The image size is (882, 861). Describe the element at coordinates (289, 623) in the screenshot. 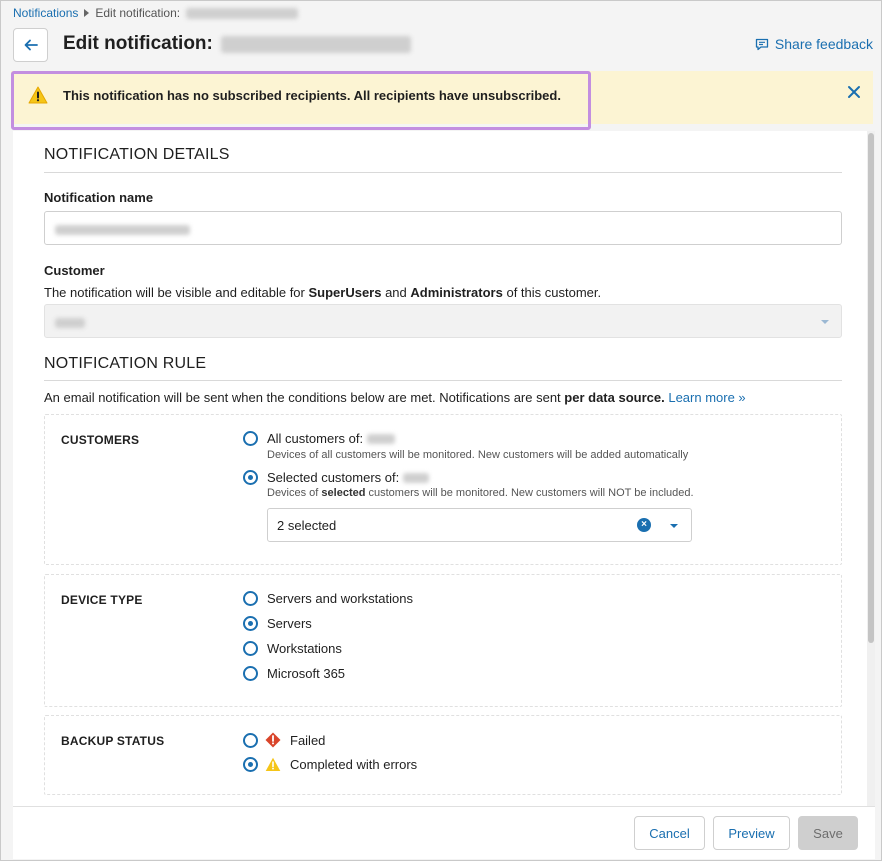

I see `option-label: Servers` at that location.